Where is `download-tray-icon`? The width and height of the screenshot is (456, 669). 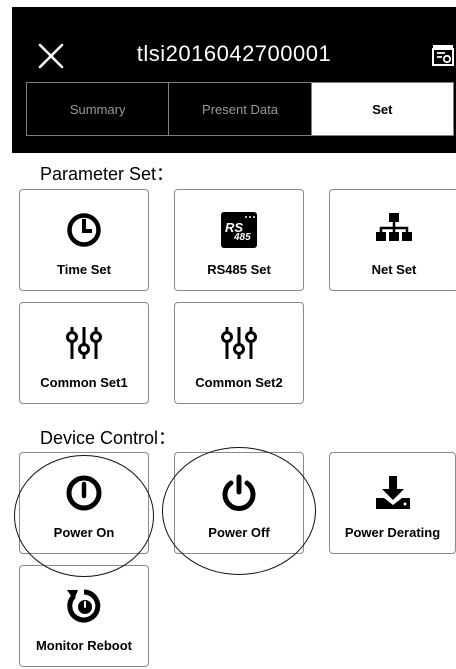
download-tray-icon is located at coordinates (393, 493).